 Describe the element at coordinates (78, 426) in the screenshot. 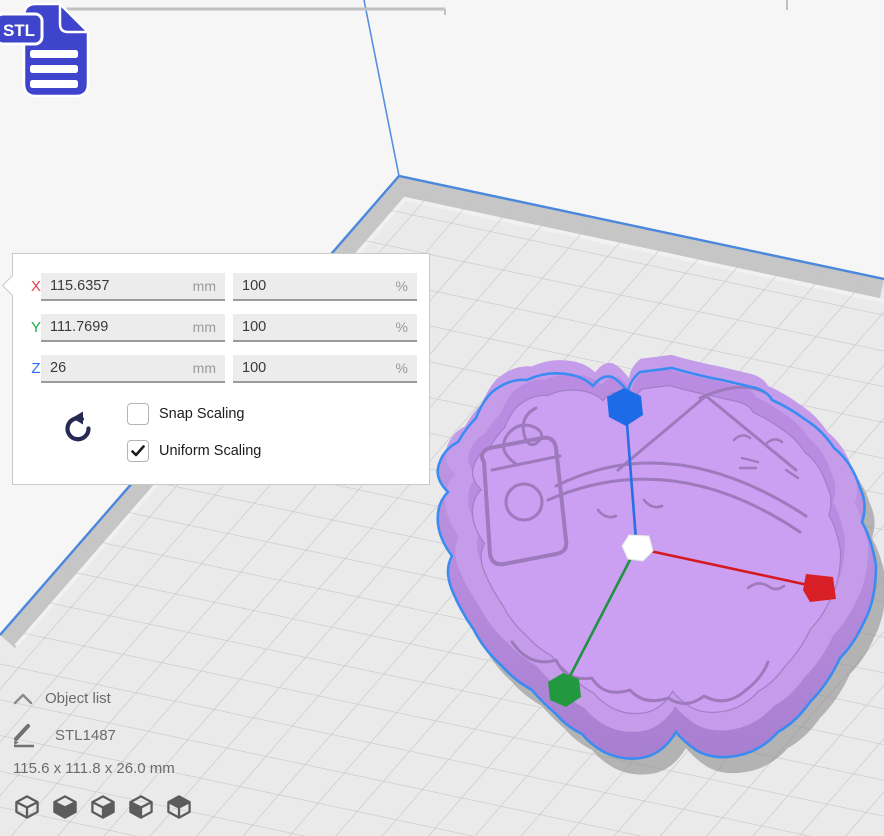

I see `reset-arrow-icon` at that location.